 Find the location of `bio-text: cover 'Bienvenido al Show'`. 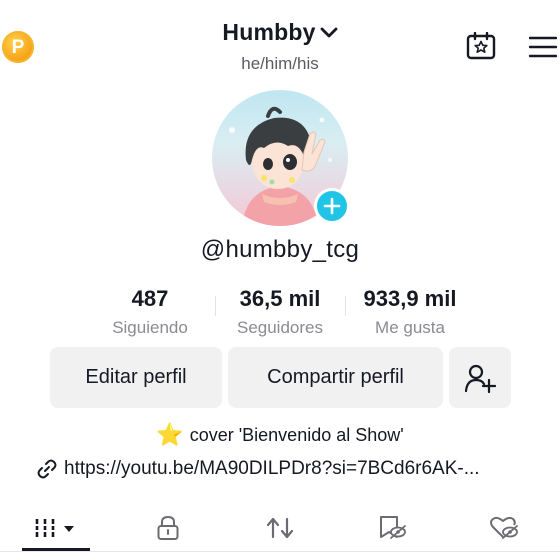

bio-text: cover 'Bienvenido al Show' is located at coordinates (296, 434).